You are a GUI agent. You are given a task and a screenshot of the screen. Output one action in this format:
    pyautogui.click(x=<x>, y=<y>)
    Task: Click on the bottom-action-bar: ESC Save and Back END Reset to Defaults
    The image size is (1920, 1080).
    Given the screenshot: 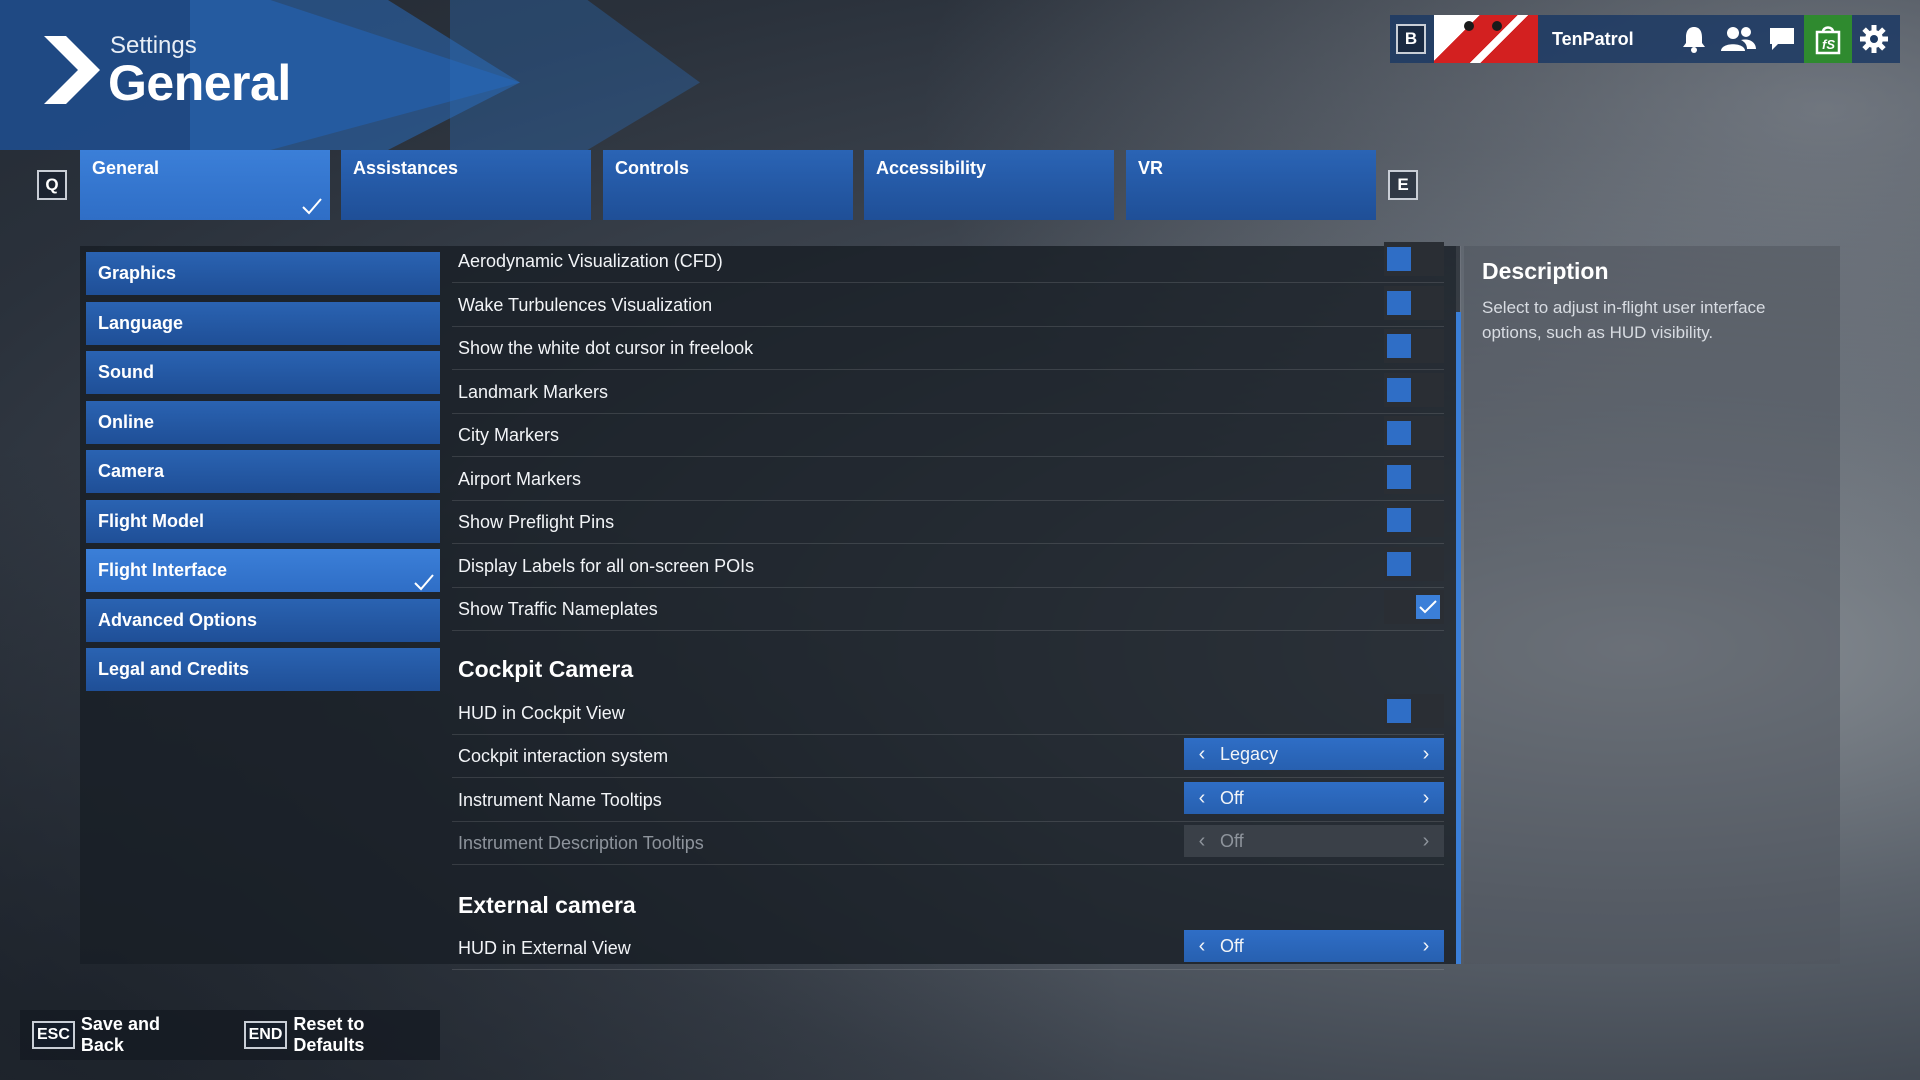 What is the action you would take?
    pyautogui.click(x=230, y=1035)
    